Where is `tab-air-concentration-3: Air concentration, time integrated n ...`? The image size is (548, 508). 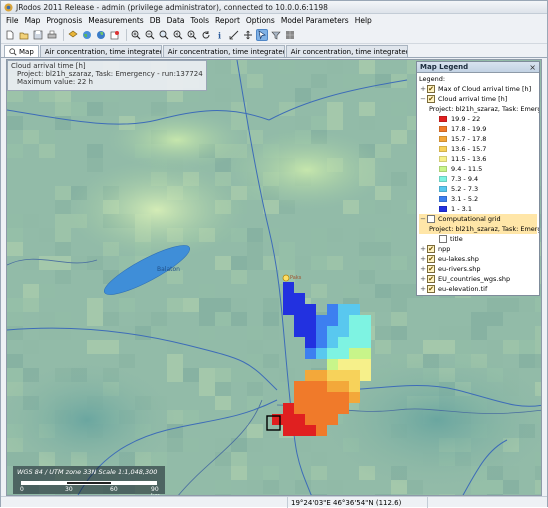 tab-air-concentration-3: Air concentration, time integrated n ... is located at coordinates (346, 51).